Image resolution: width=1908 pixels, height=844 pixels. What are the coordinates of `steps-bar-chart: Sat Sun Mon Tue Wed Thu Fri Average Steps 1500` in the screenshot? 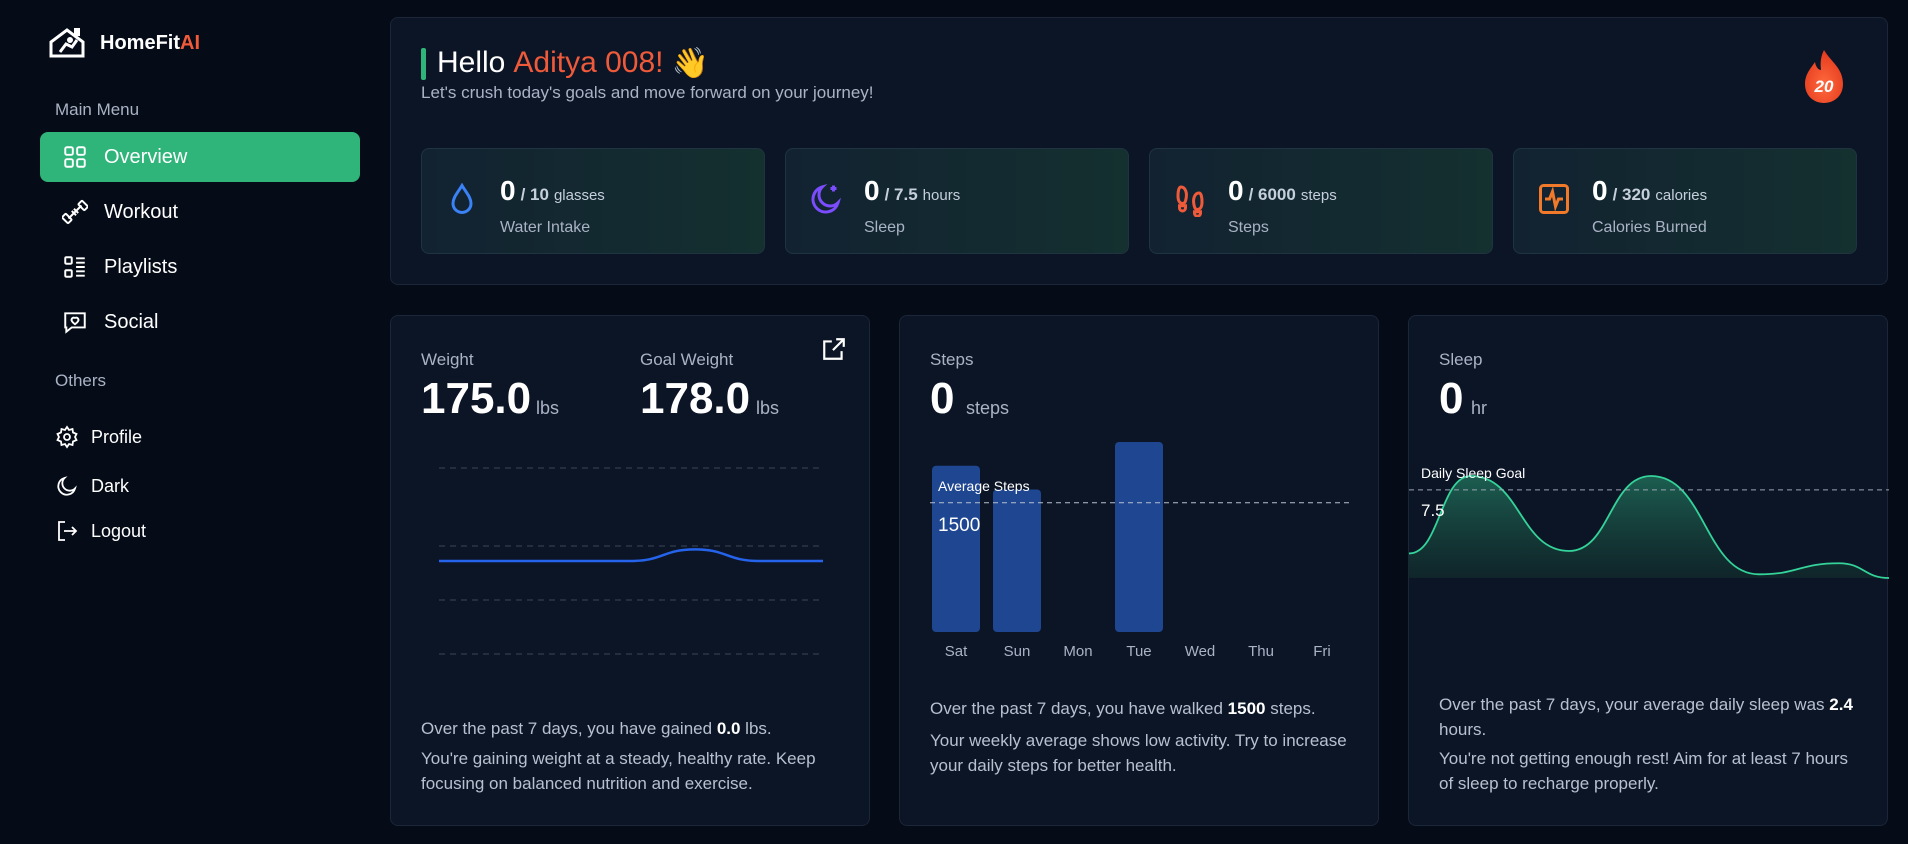 It's located at (1140, 549).